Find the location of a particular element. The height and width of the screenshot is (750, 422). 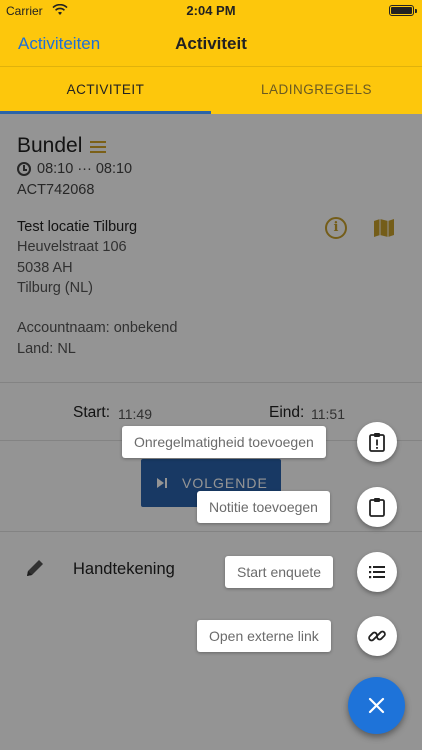

close-icon is located at coordinates (376, 705).